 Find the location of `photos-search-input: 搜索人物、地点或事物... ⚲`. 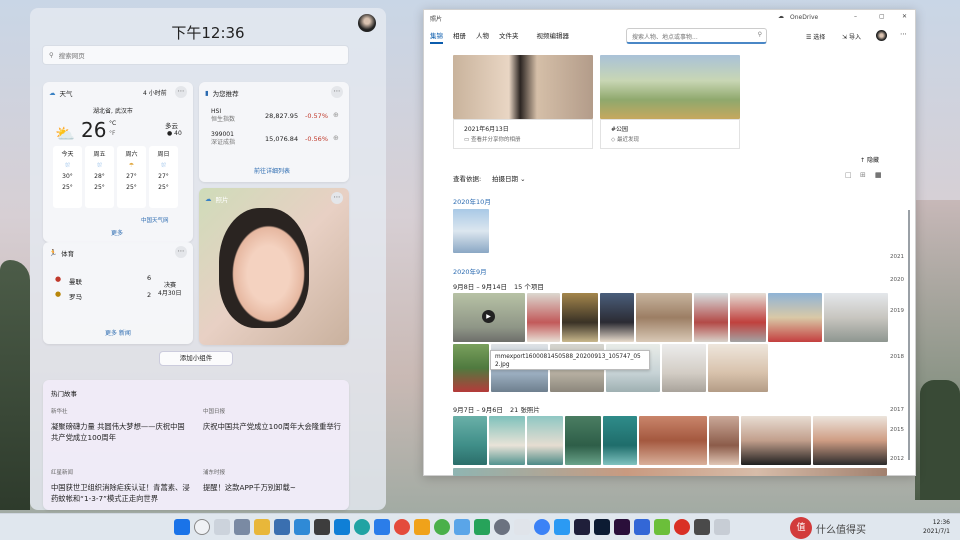

photos-search-input: 搜索人物、地点或事物... ⚲ is located at coordinates (696, 36).